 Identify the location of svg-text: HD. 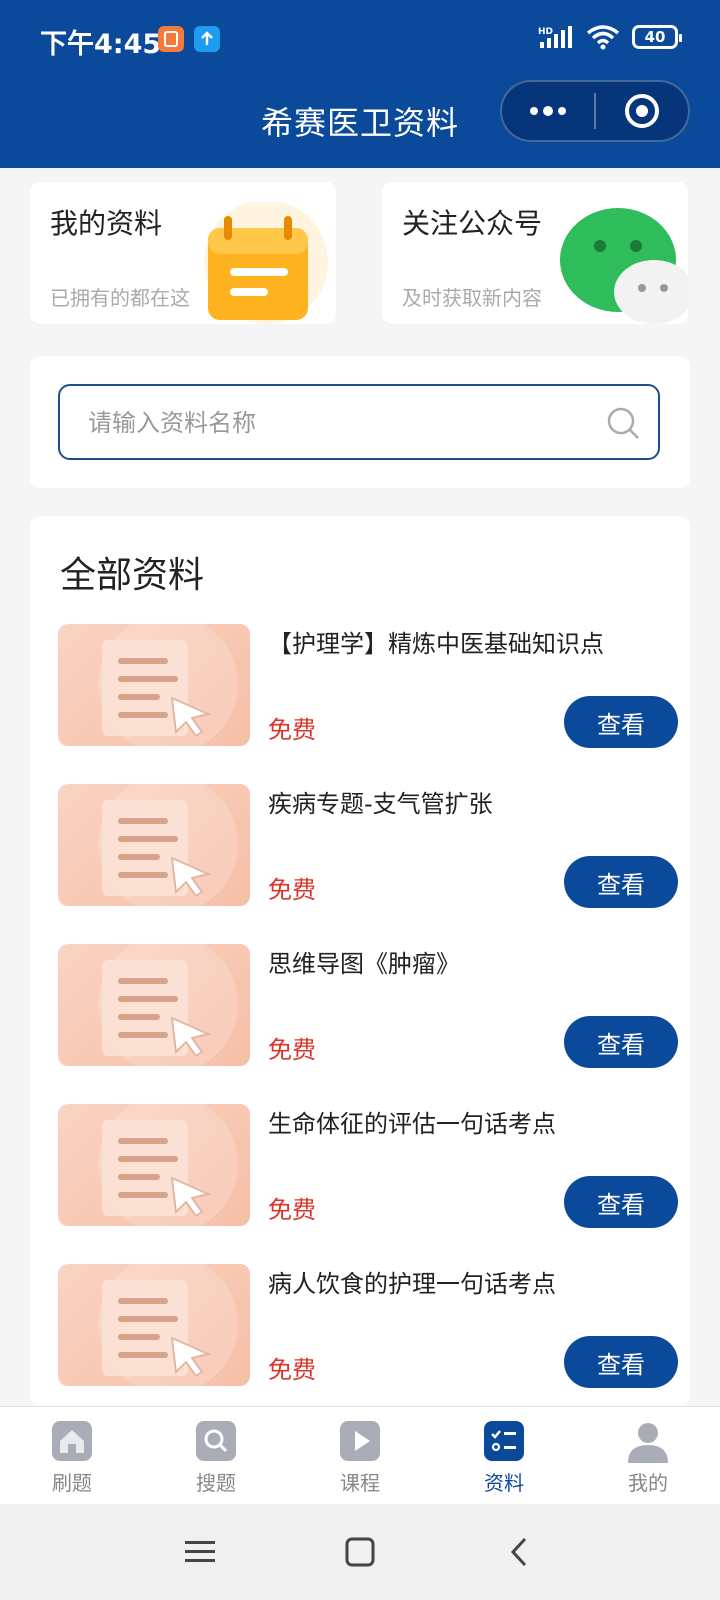
(545, 32).